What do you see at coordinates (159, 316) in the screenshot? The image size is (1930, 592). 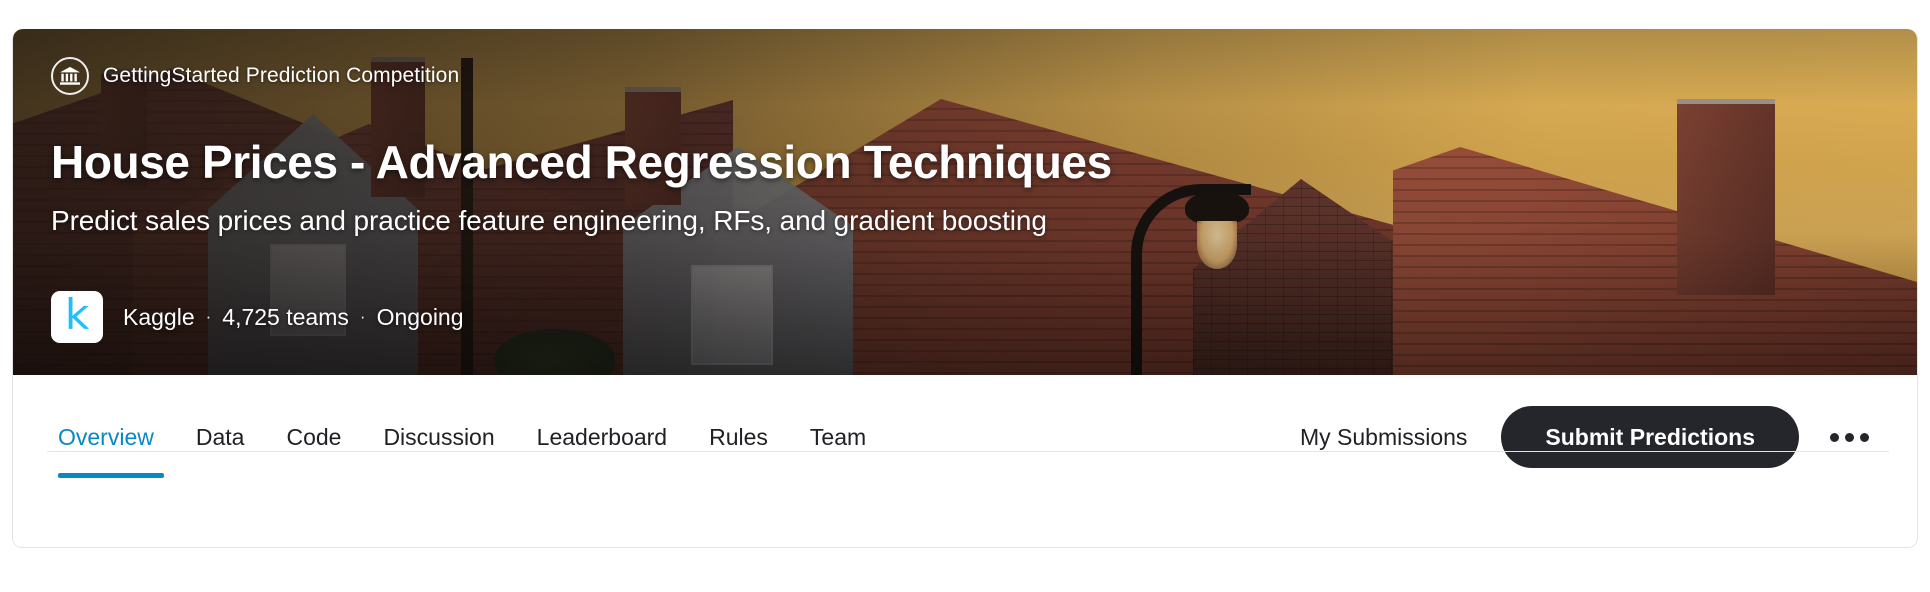 I see `organizer-name: Kaggle` at bounding box center [159, 316].